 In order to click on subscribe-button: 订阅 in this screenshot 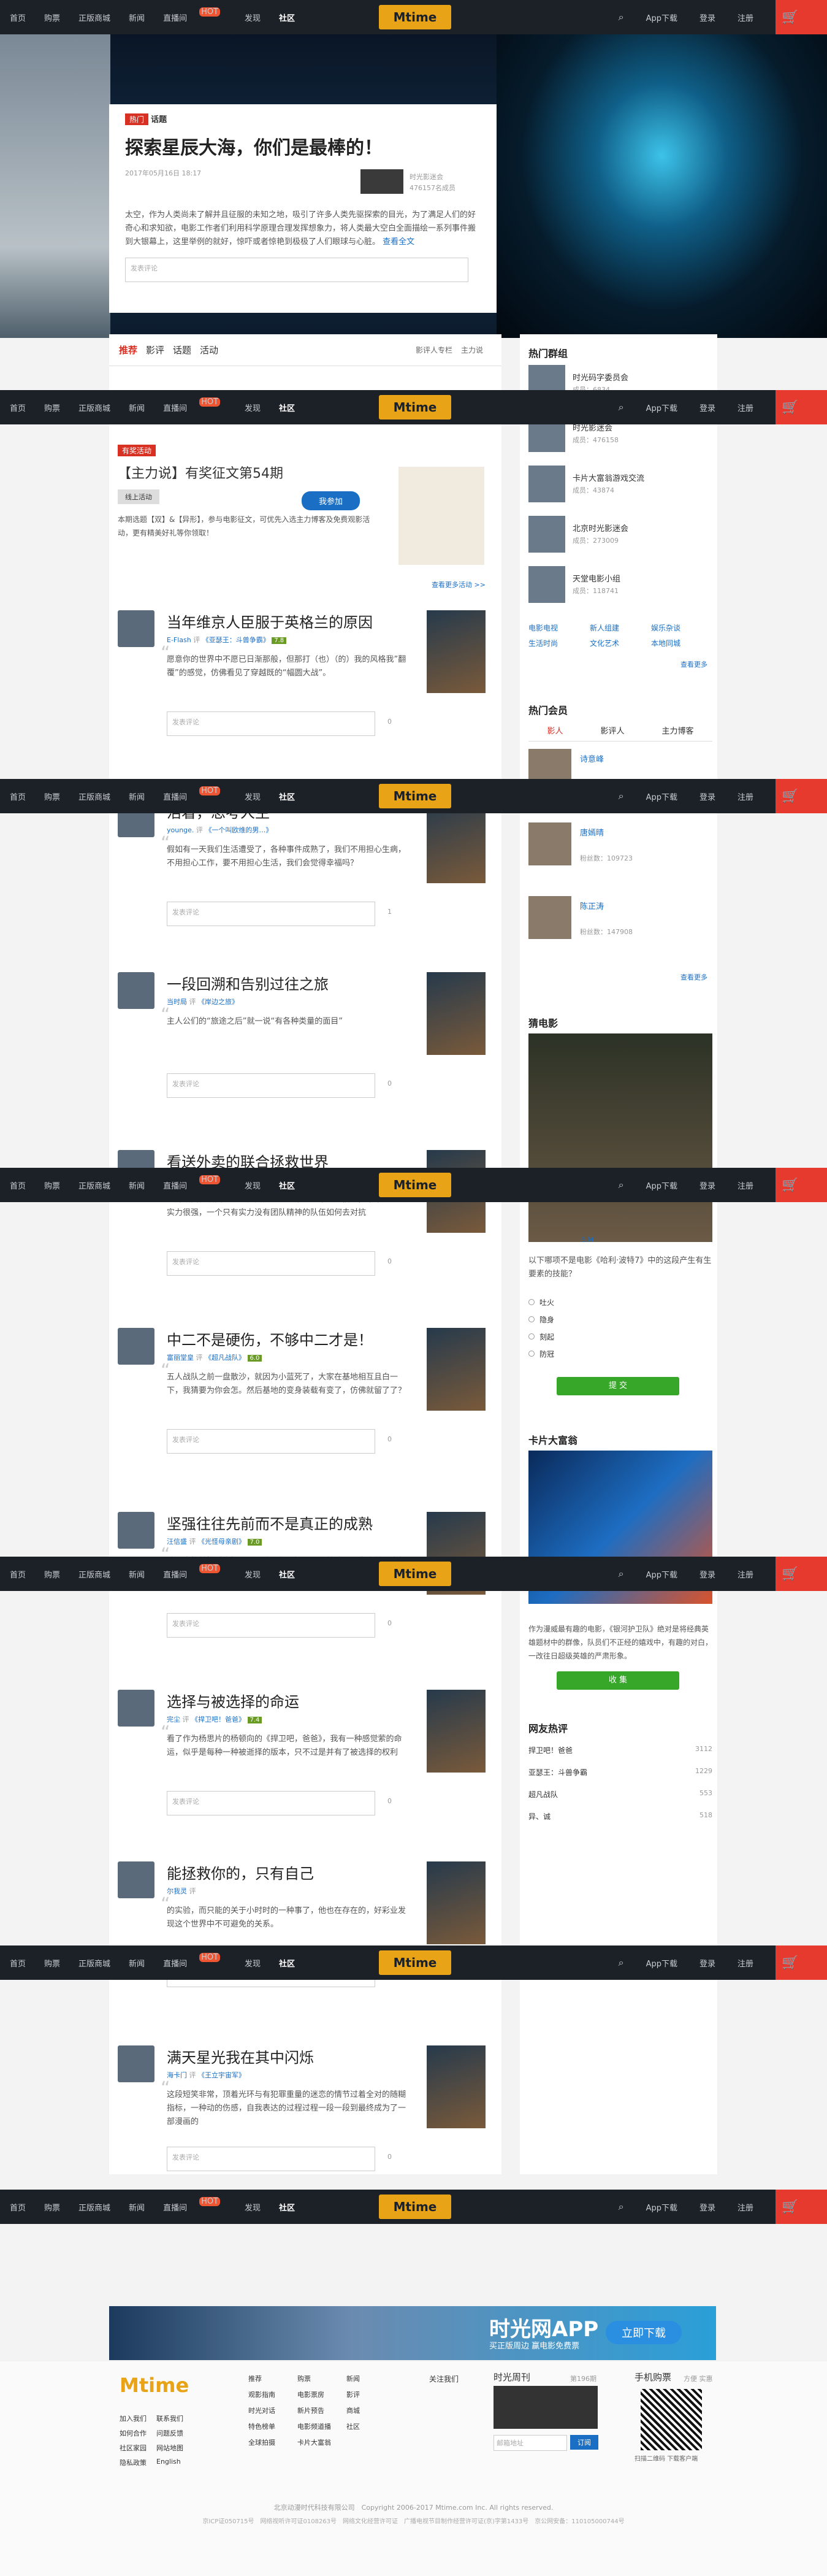, I will do `click(584, 2442)`.